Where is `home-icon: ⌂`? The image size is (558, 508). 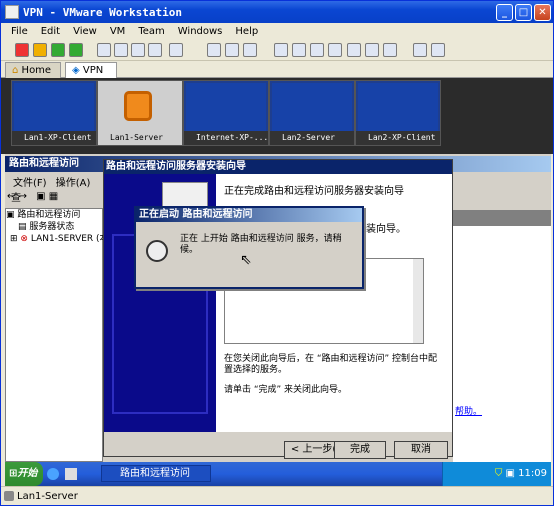
home-icon: ⌂ is located at coordinates (15, 70).